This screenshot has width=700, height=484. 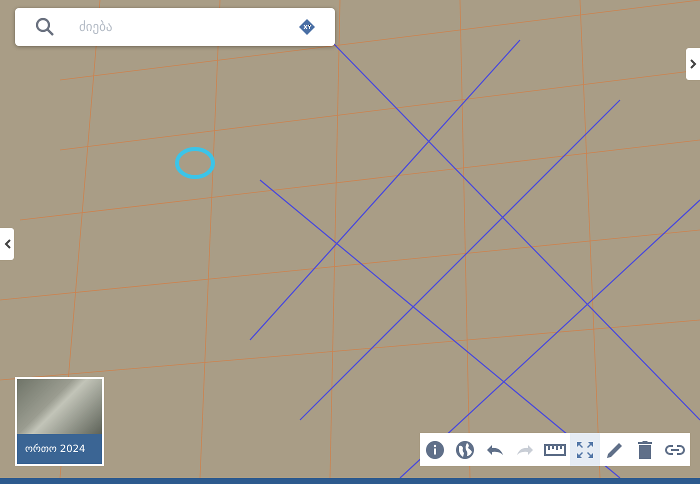 I want to click on fullscreen-button, so click(x=585, y=449).